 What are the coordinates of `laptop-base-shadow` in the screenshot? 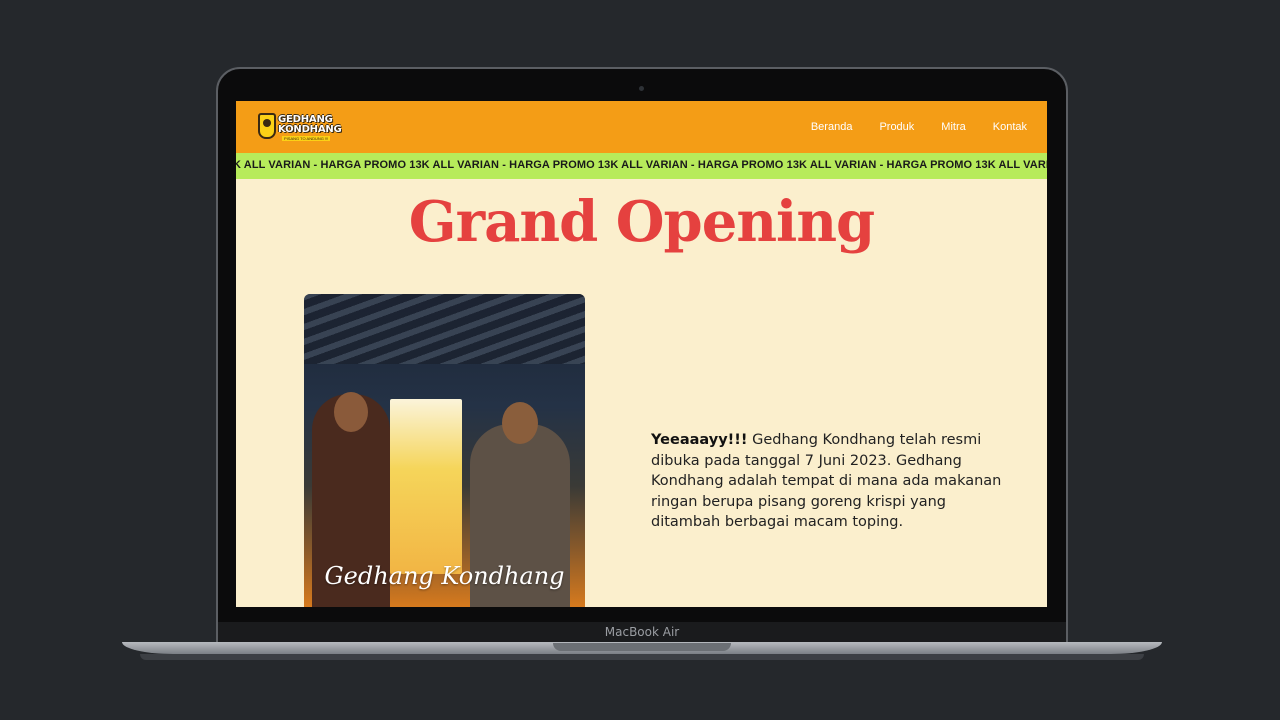 It's located at (642, 657).